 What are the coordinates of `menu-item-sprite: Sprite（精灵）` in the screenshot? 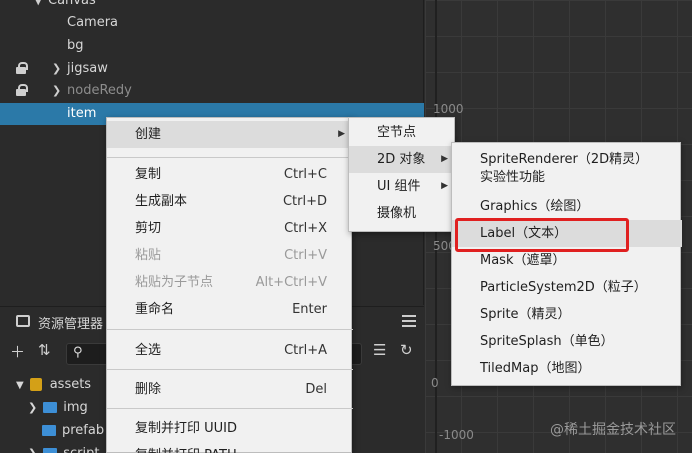 It's located at (567, 314).